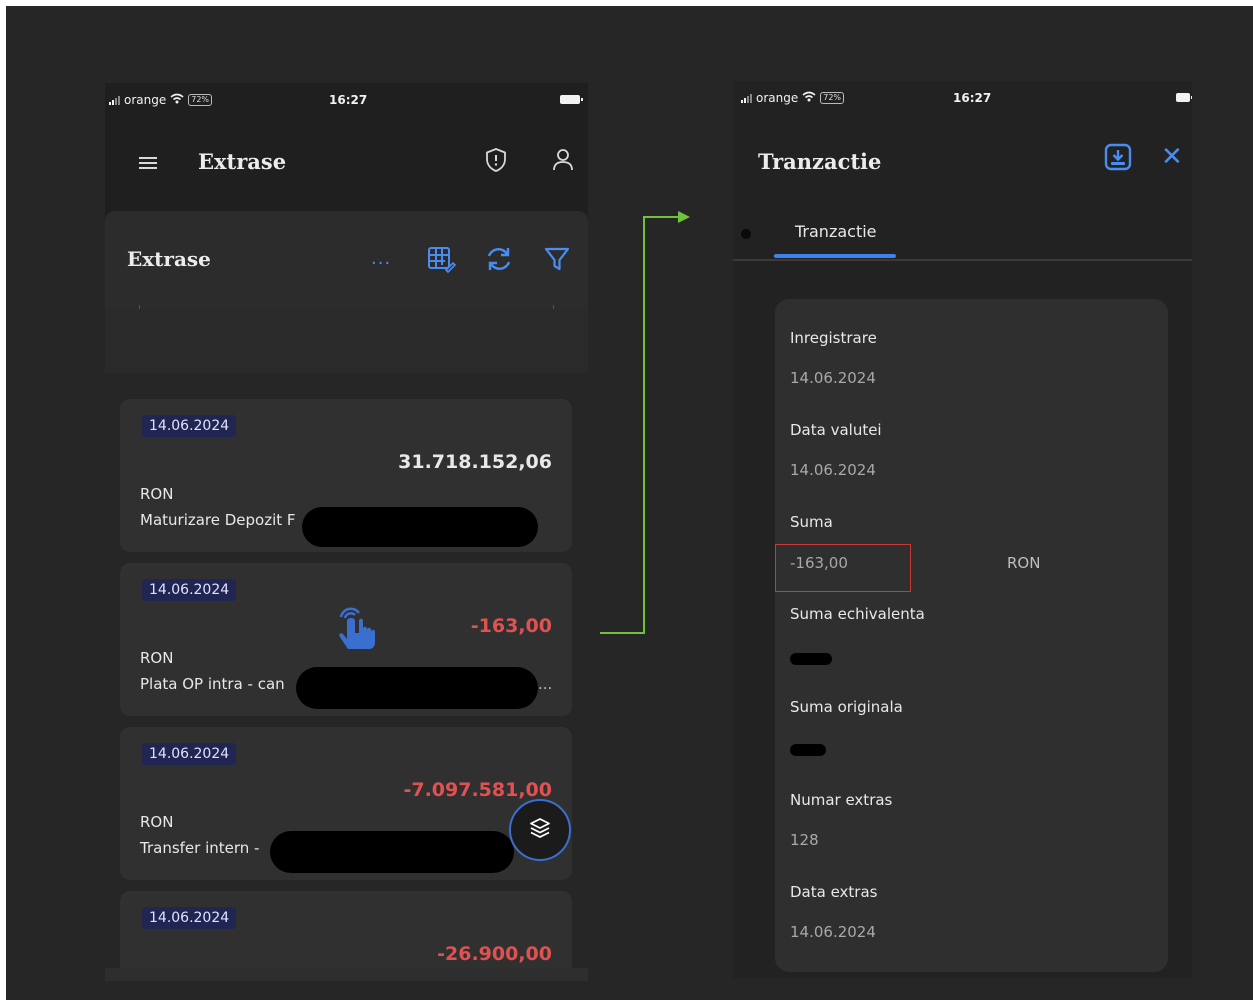 The image size is (1253, 1000). Describe the element at coordinates (200, 848) in the screenshot. I see `description: Transfer intern -` at that location.